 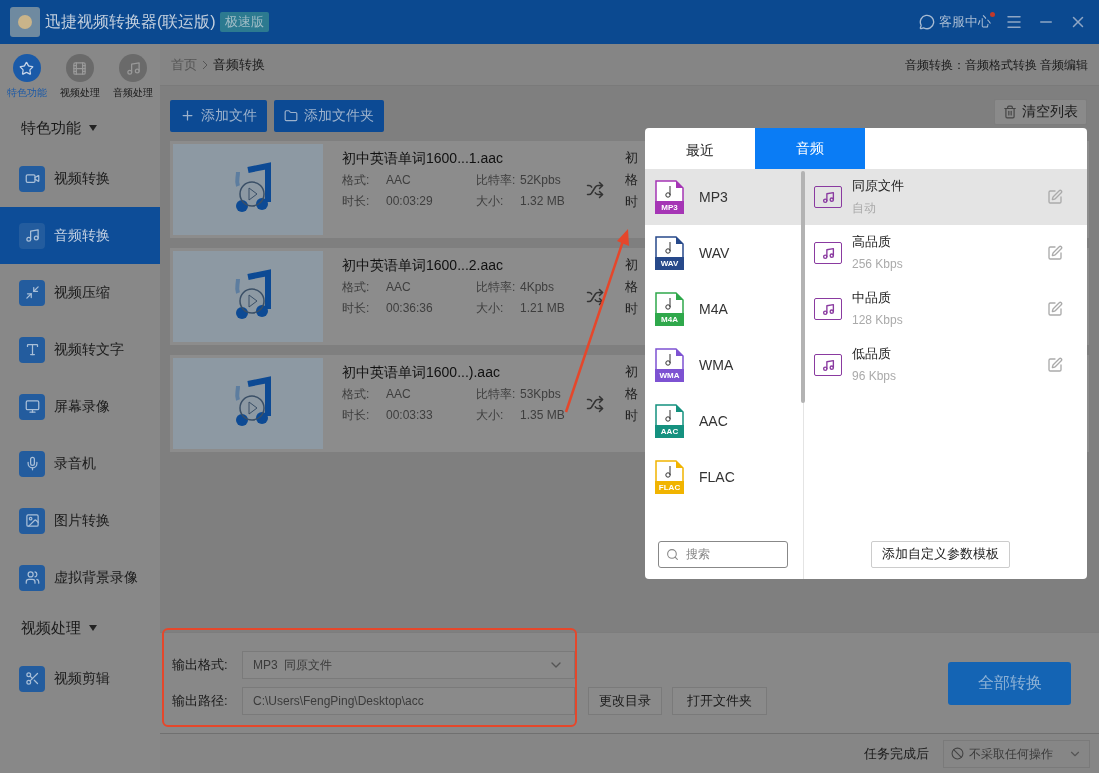 I want to click on change-directory-button: 更改目录, so click(x=625, y=701).